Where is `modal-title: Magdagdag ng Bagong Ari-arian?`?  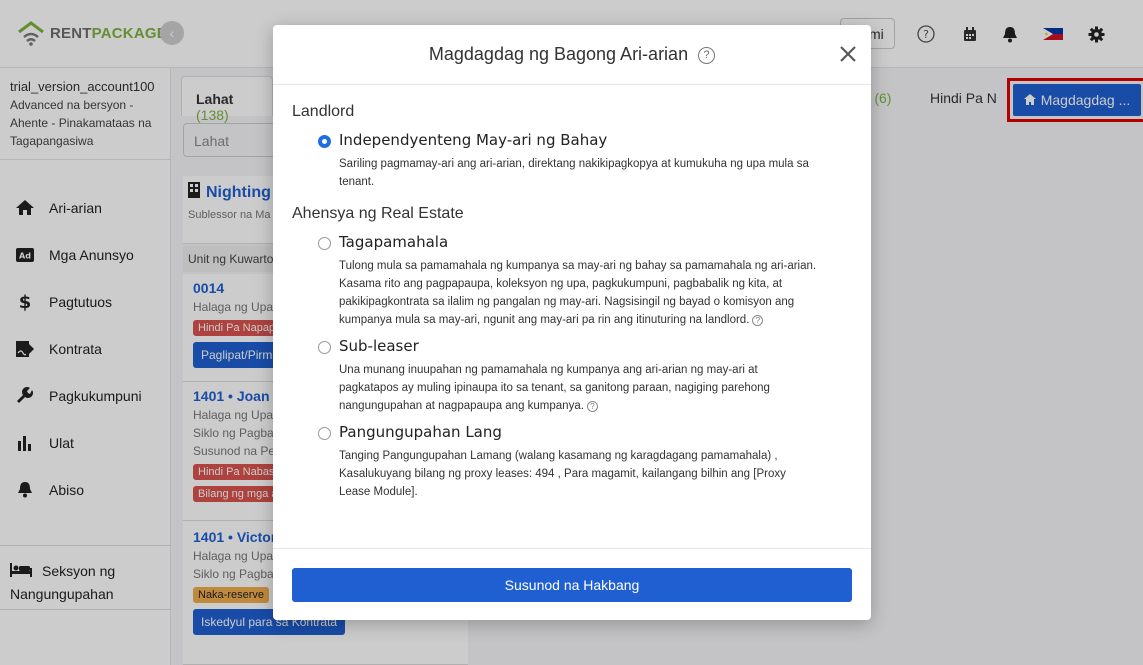 modal-title: Magdagdag ng Bagong Ari-arian? is located at coordinates (572, 54).